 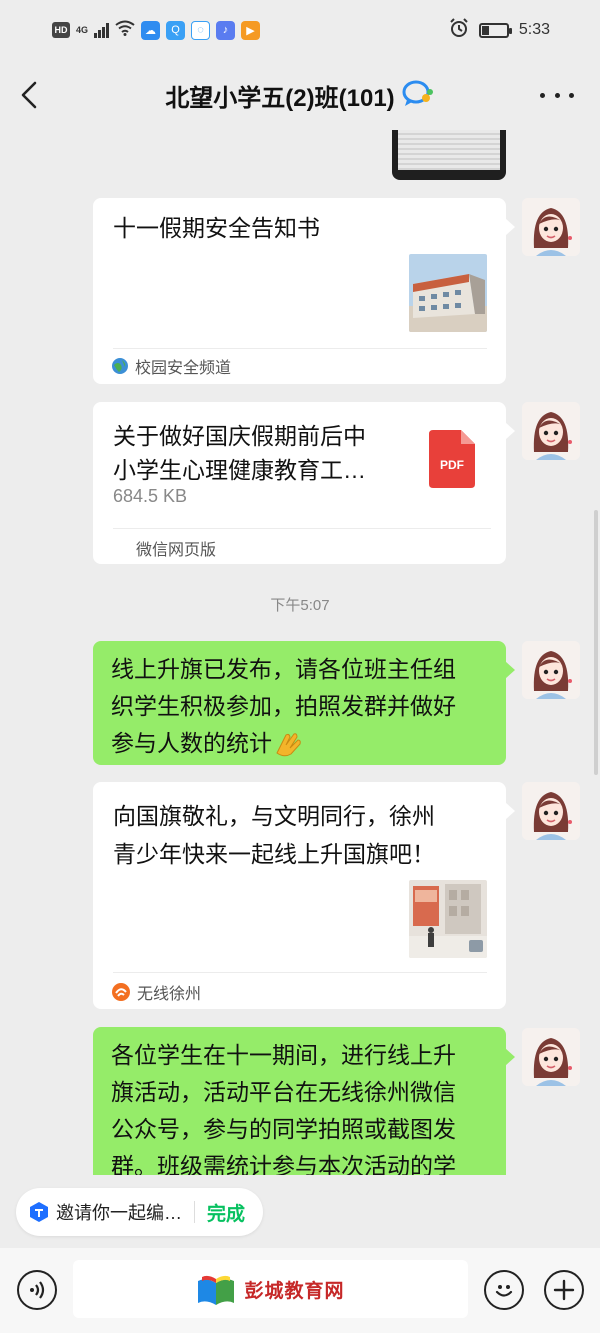 I want to click on emoji-button, so click(x=504, y=1290).